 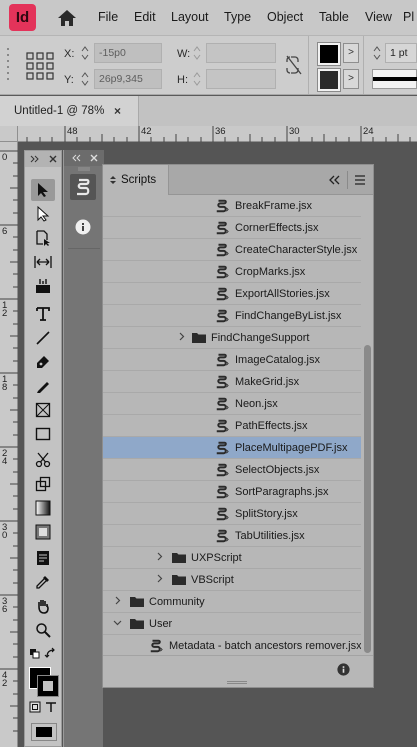 I want to click on script-row: PlaceMultipagePDF.jsx, so click(x=232, y=448).